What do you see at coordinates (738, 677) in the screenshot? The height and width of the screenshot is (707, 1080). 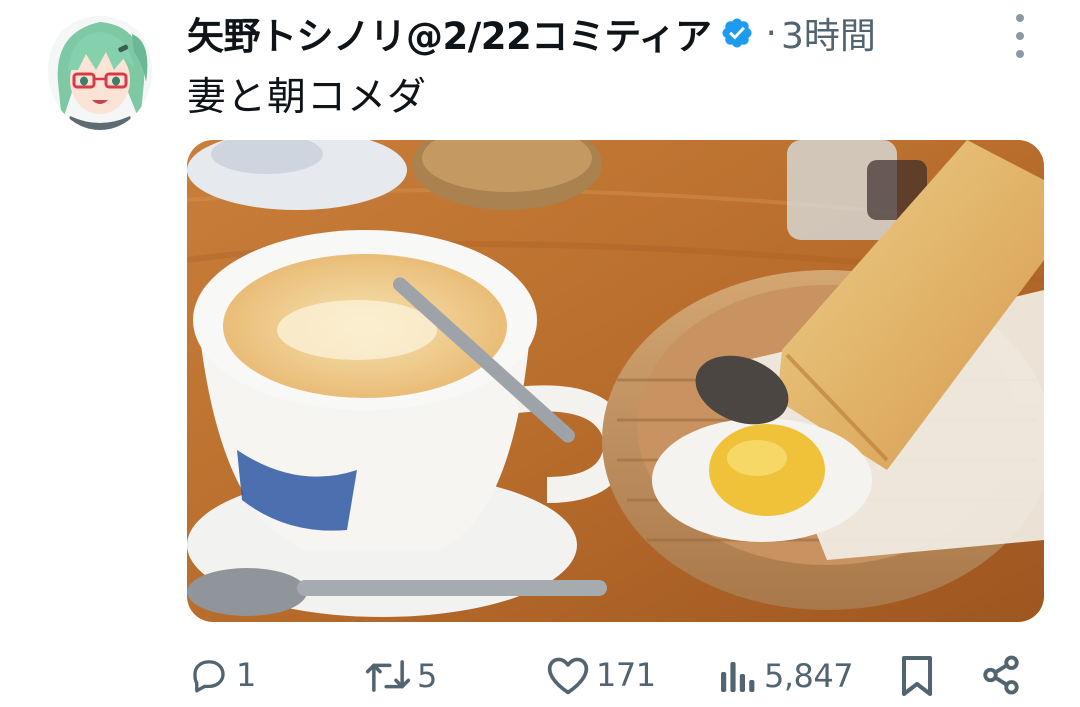 I see `analytics-icon` at bounding box center [738, 677].